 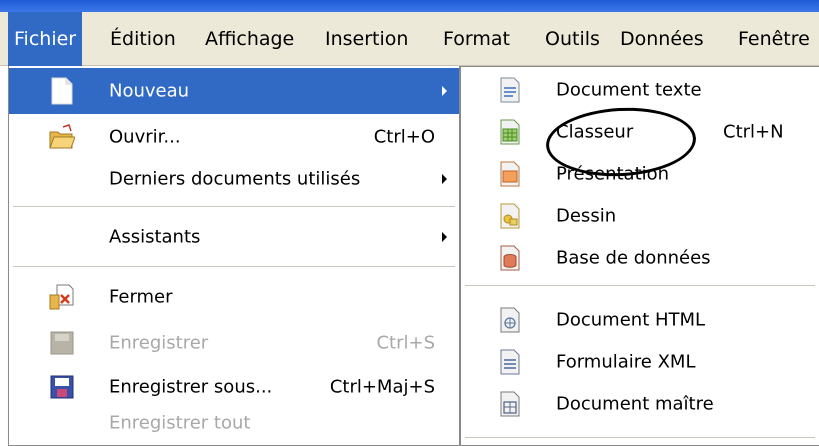 I want to click on menu-item-enregistrer: Enregistrer Ctrl+S, so click(x=234, y=343).